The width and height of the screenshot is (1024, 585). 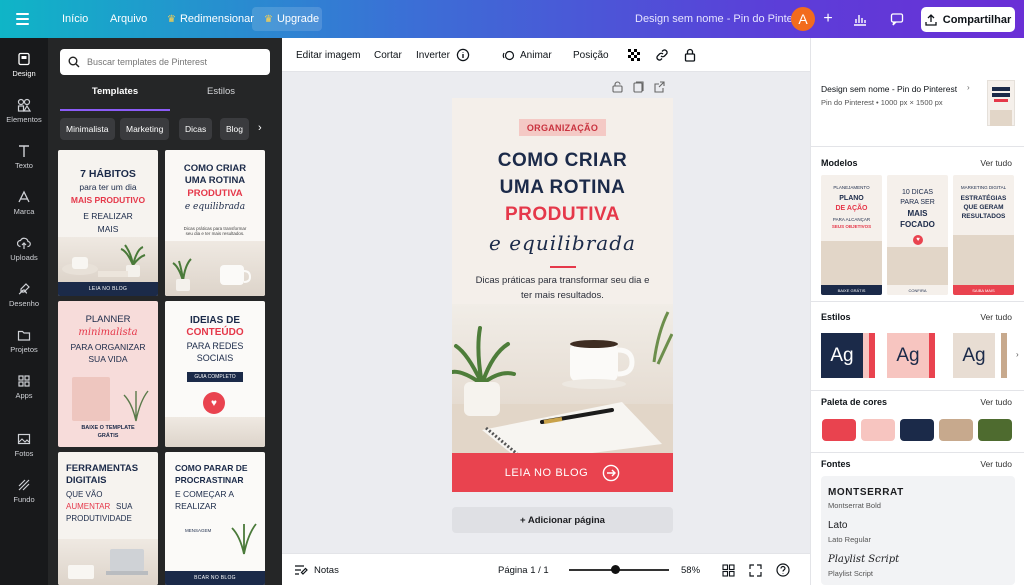 I want to click on accent-divider, so click(x=563, y=267).